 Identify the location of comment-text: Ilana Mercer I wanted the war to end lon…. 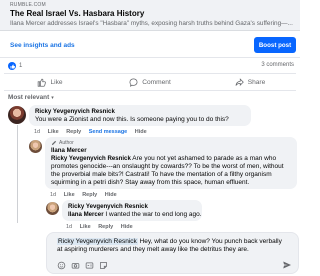
(135, 215).